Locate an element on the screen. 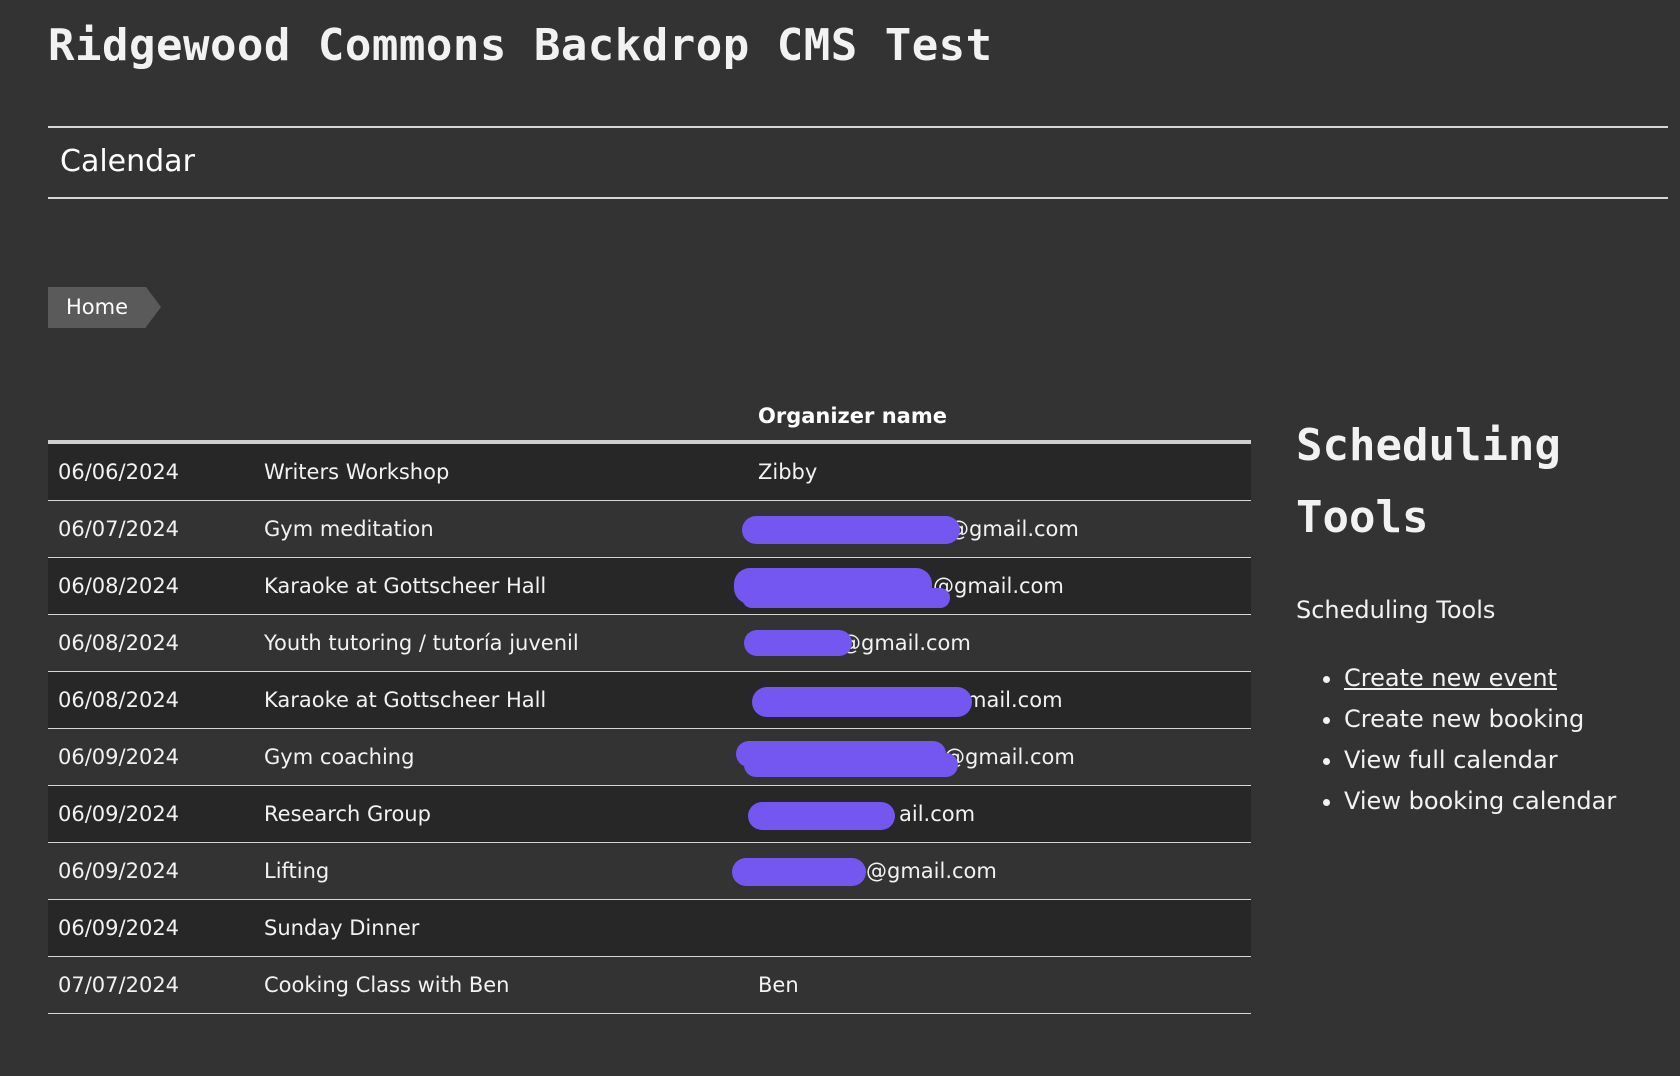  view-full-calendar-link: View full calendar is located at coordinates (1505, 760).